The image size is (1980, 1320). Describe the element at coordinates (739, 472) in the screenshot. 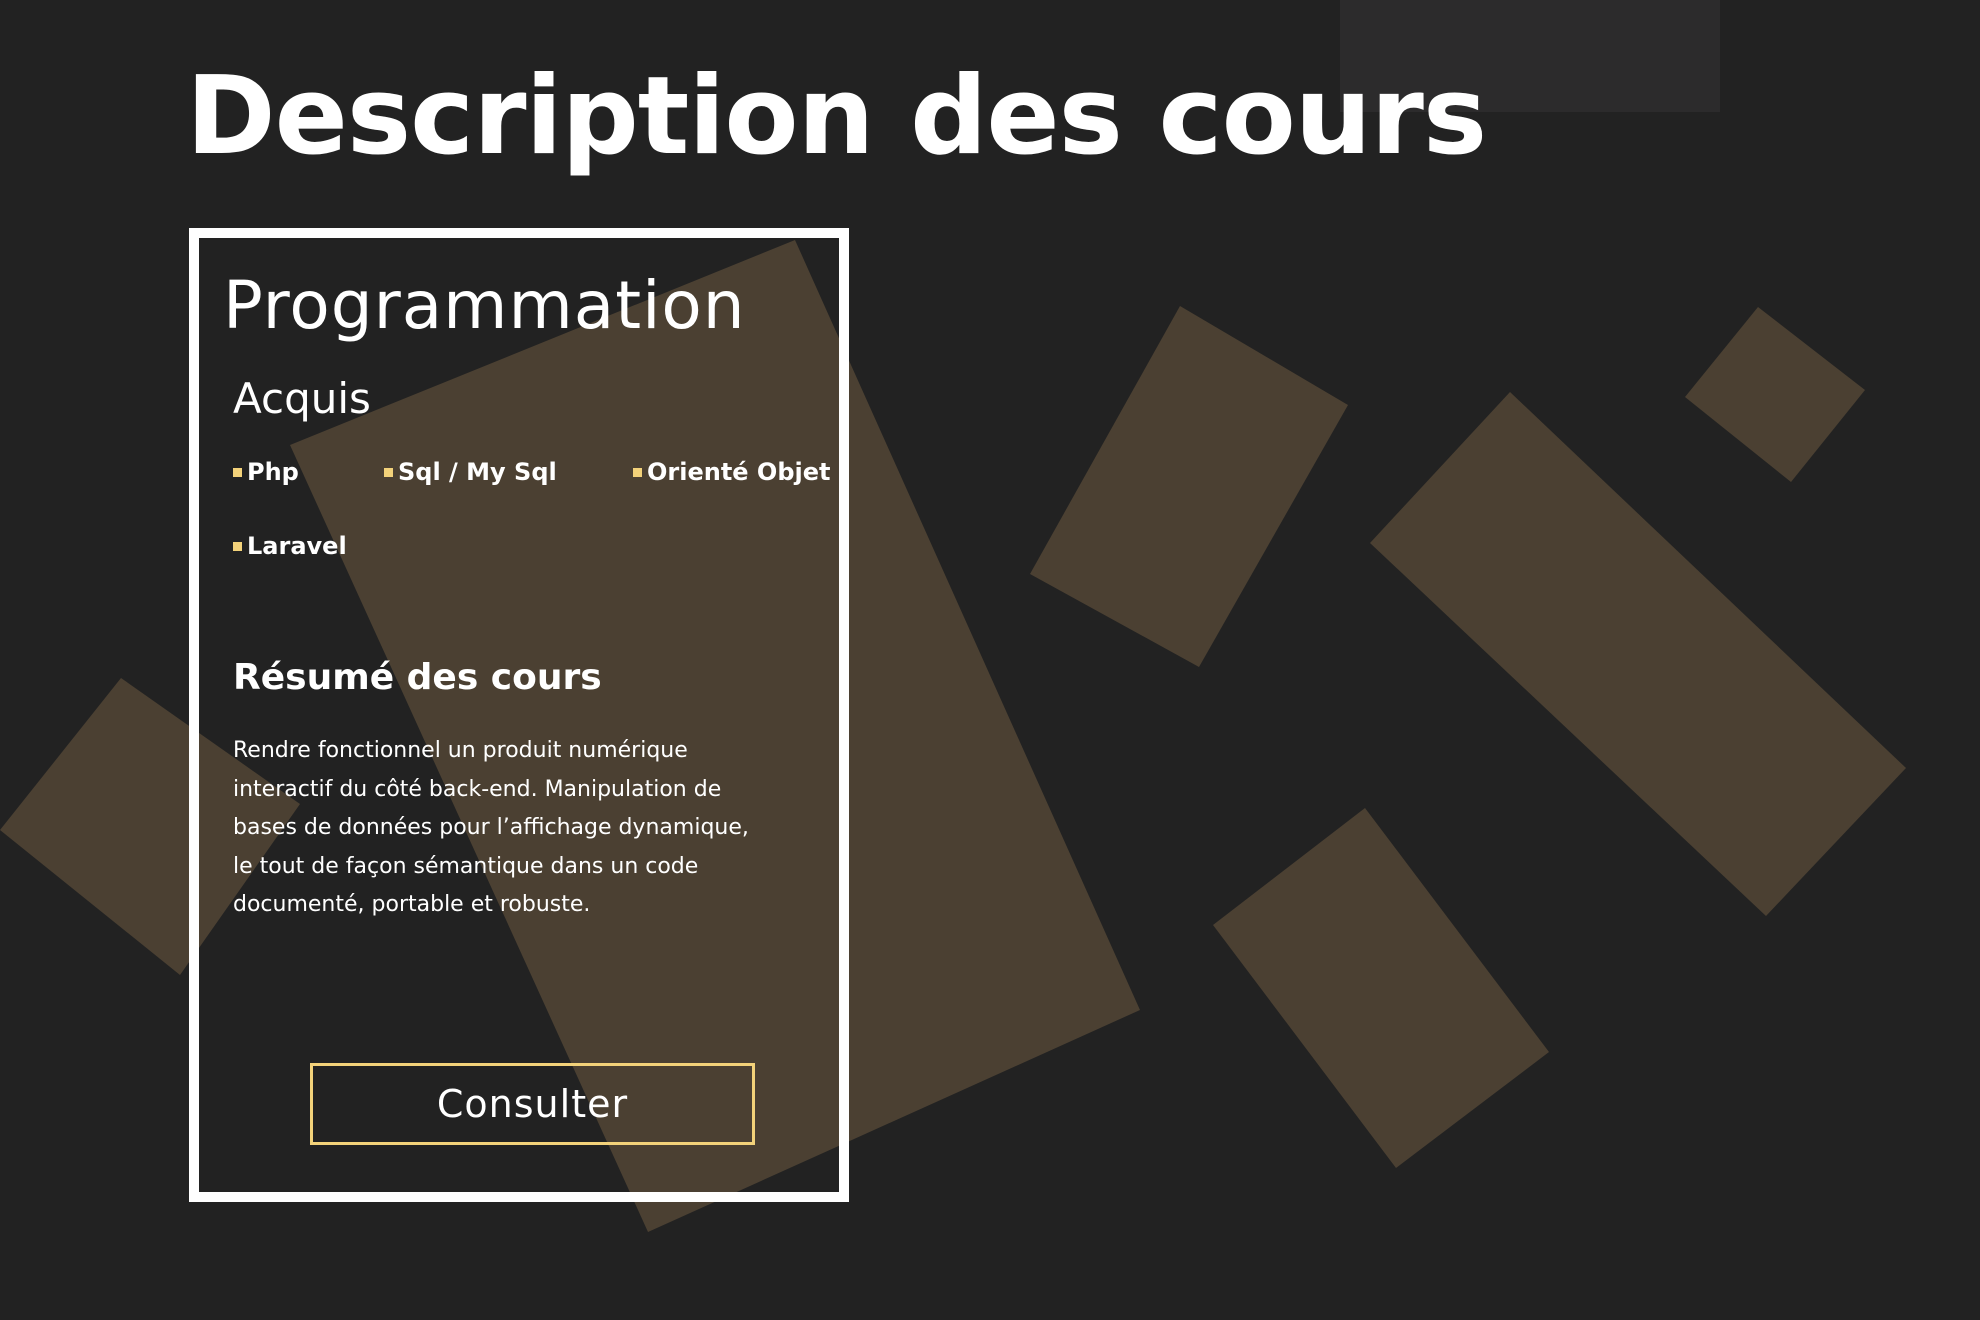

I see `skill-label: Orienté Objet` at that location.